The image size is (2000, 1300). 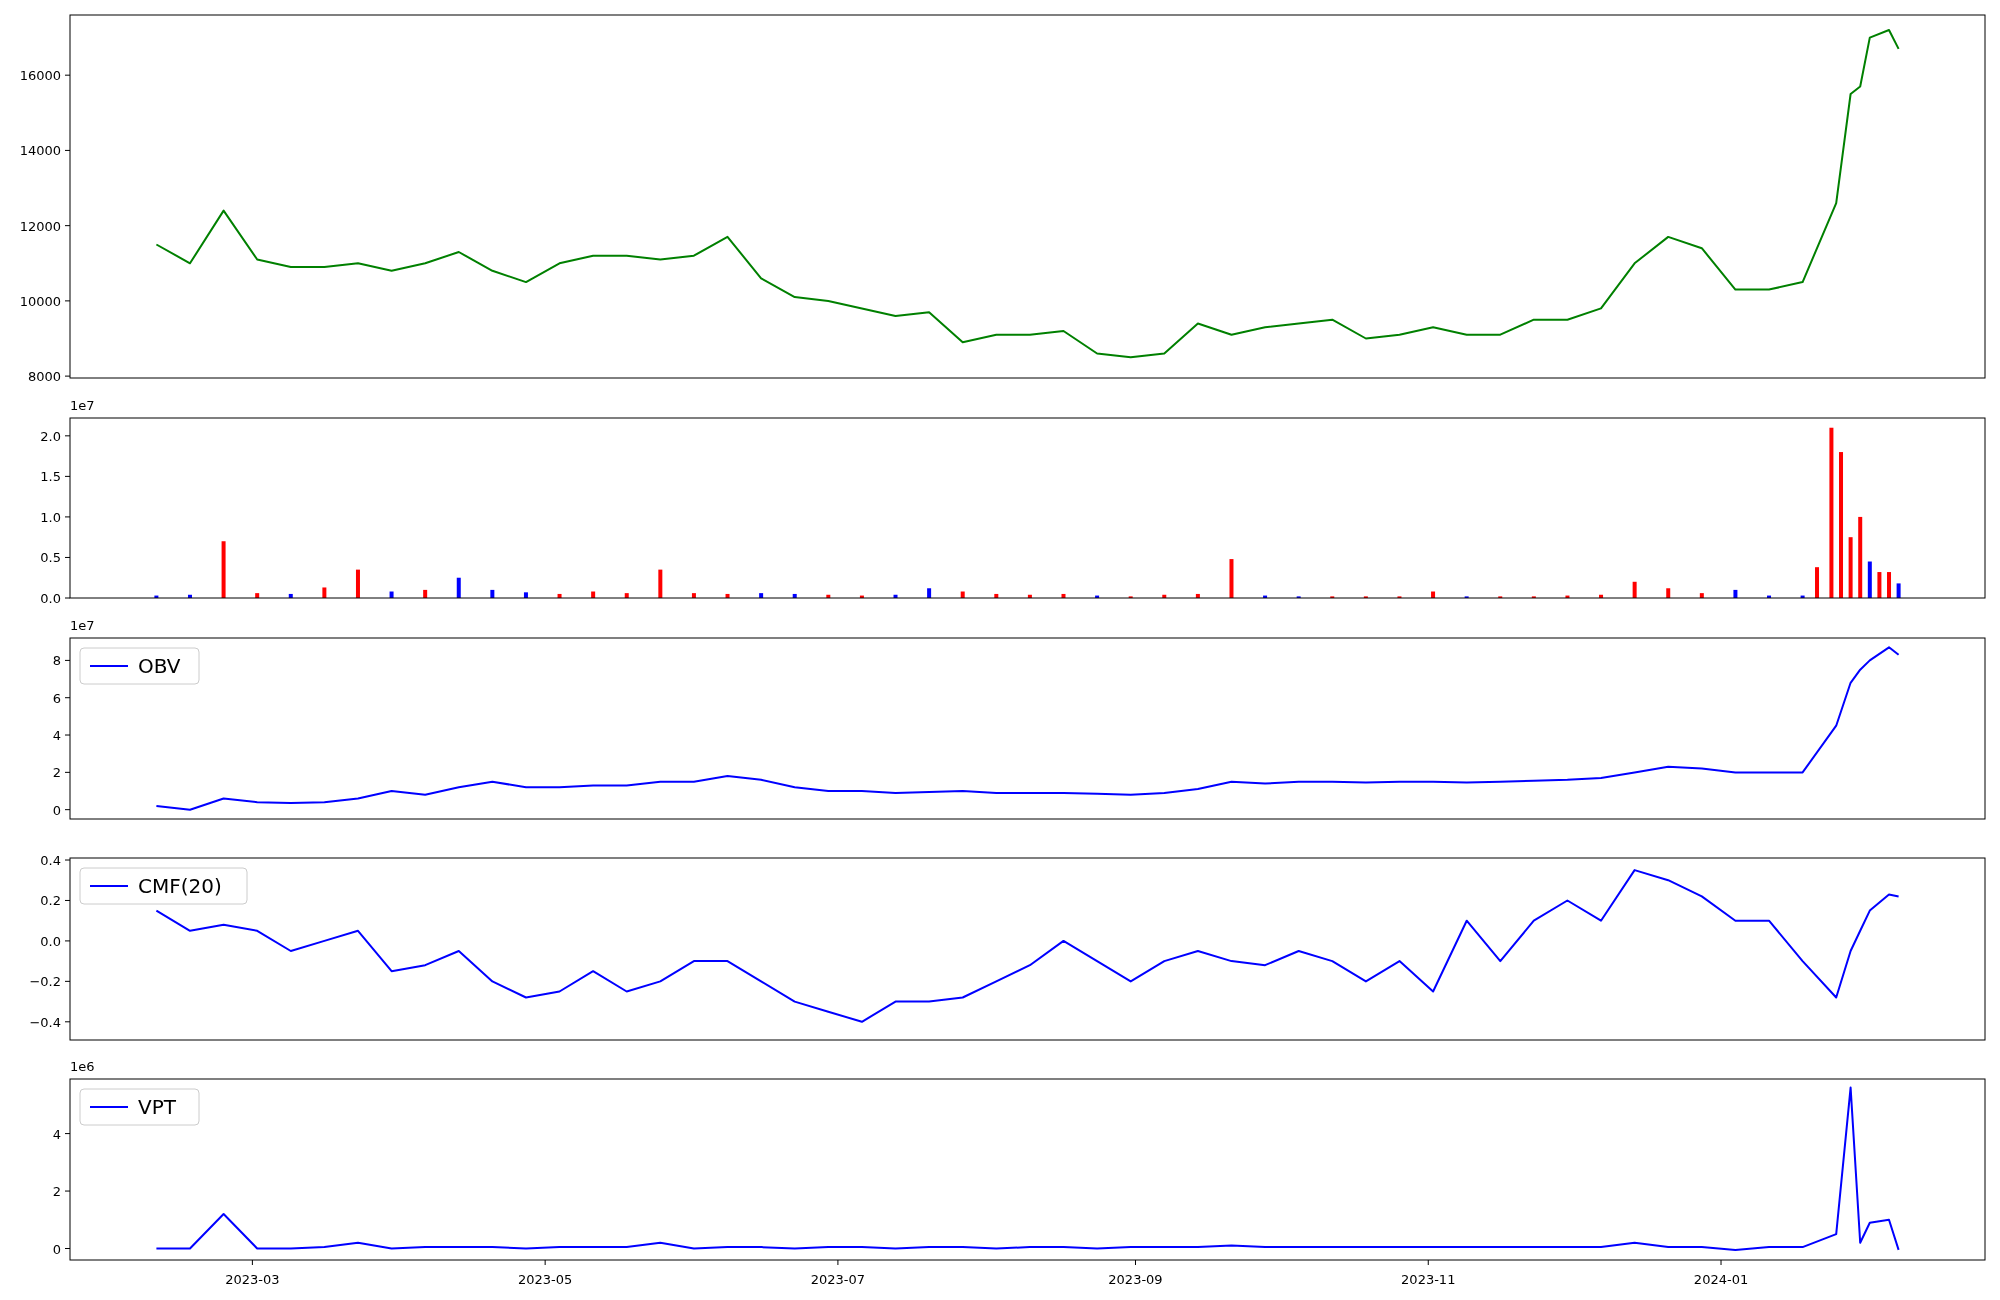 I want to click on tick-label: 0.2, so click(x=50, y=901).